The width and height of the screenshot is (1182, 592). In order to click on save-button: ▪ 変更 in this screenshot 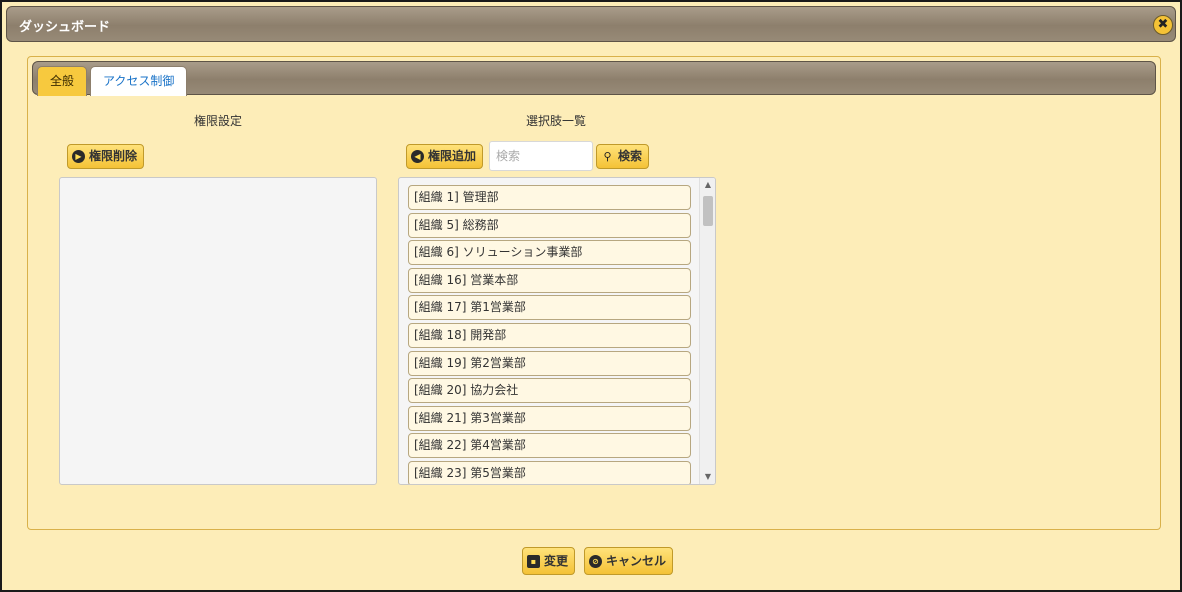, I will do `click(549, 561)`.